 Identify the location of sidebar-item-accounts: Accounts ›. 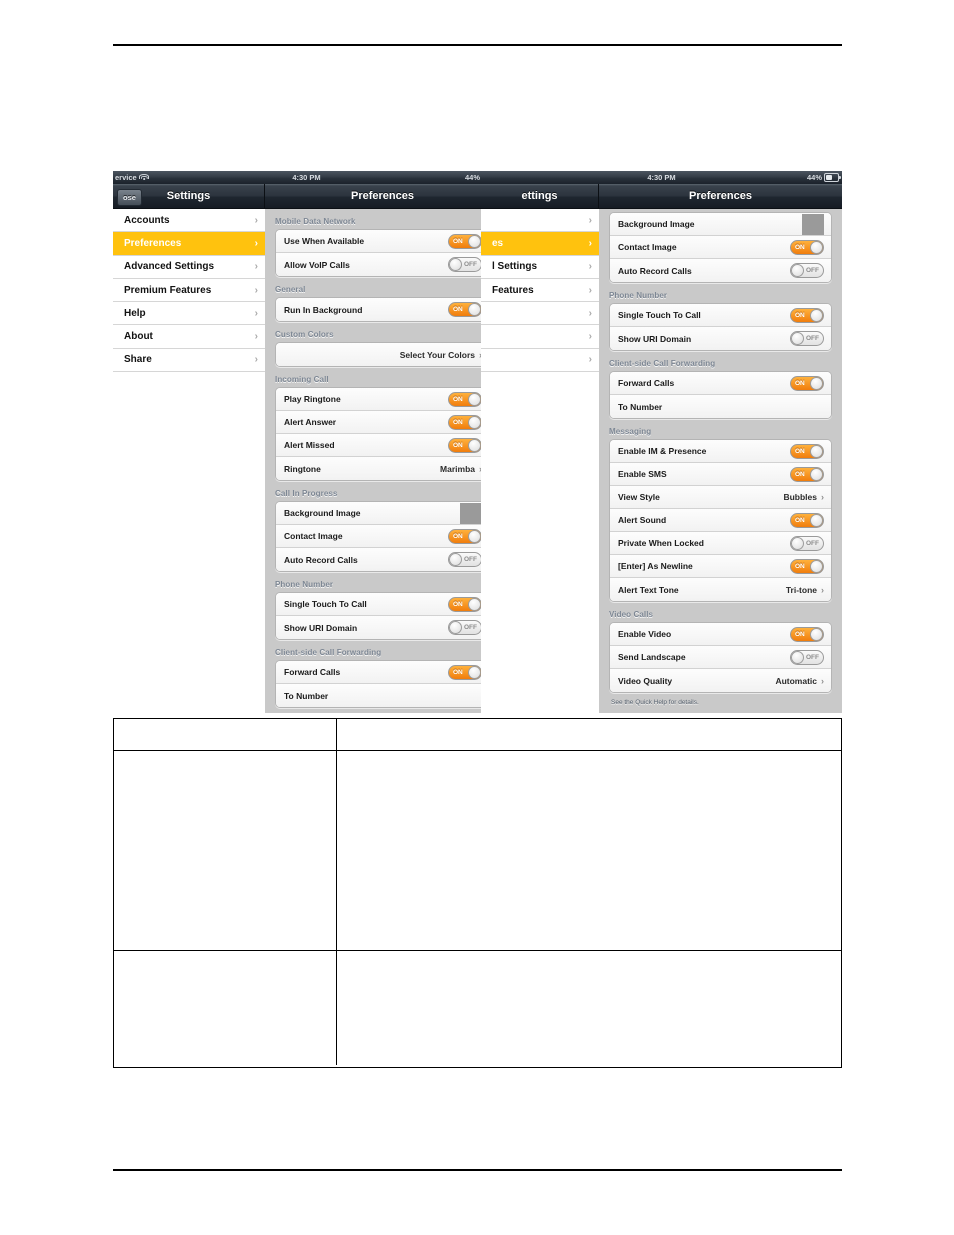
(189, 221).